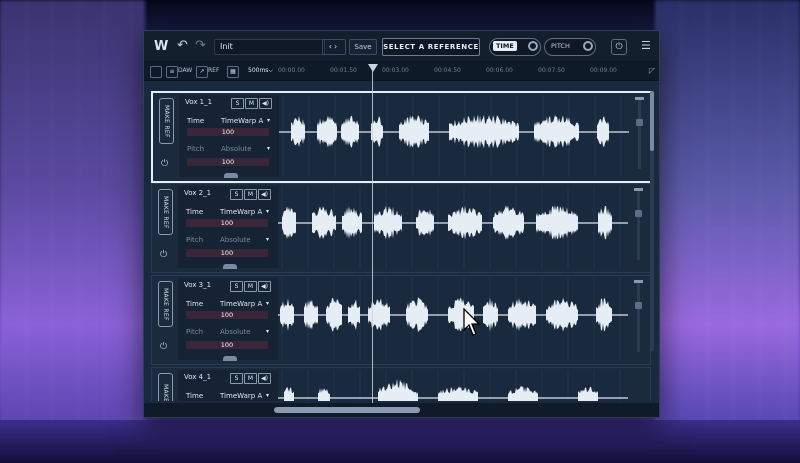  I want to click on corner-resize-icon: ◸, so click(652, 70).